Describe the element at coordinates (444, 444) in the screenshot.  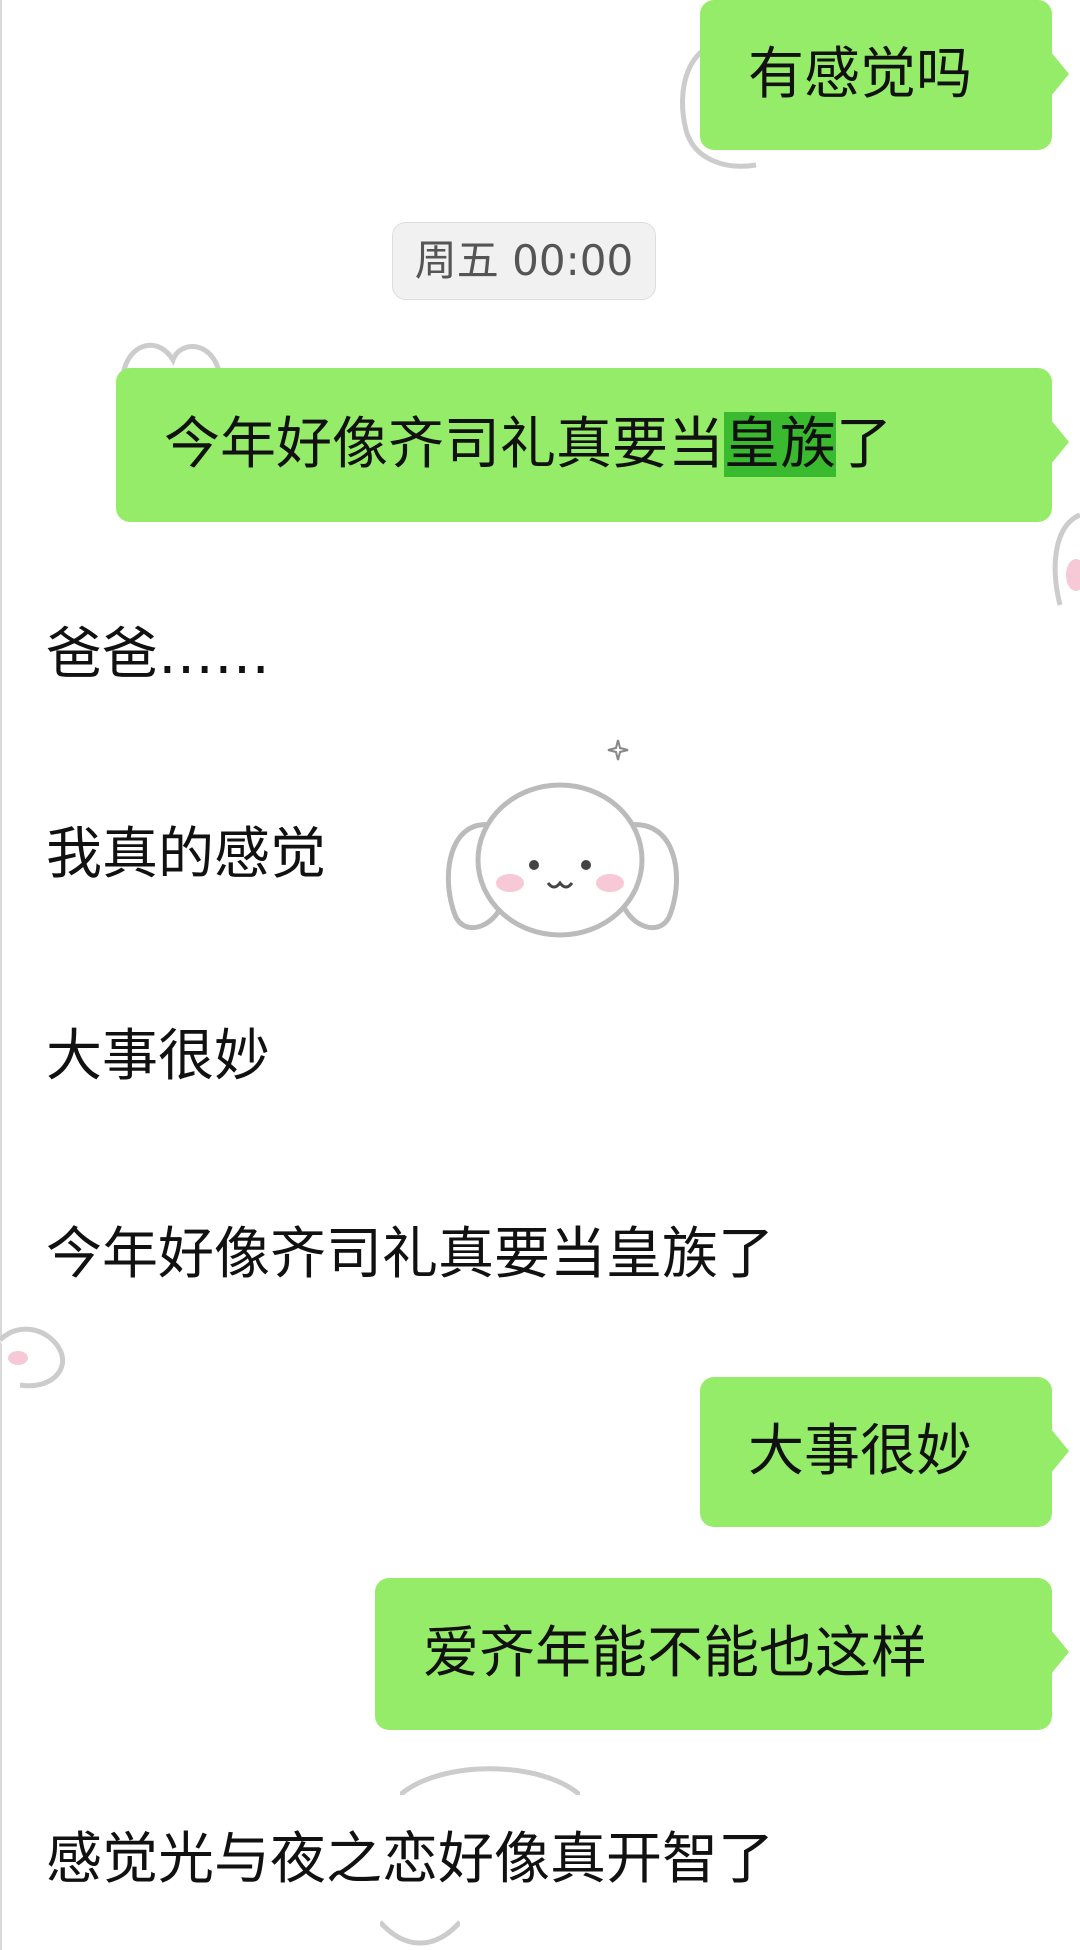
I see `message-text: 今年好像齐司礼真要当` at that location.